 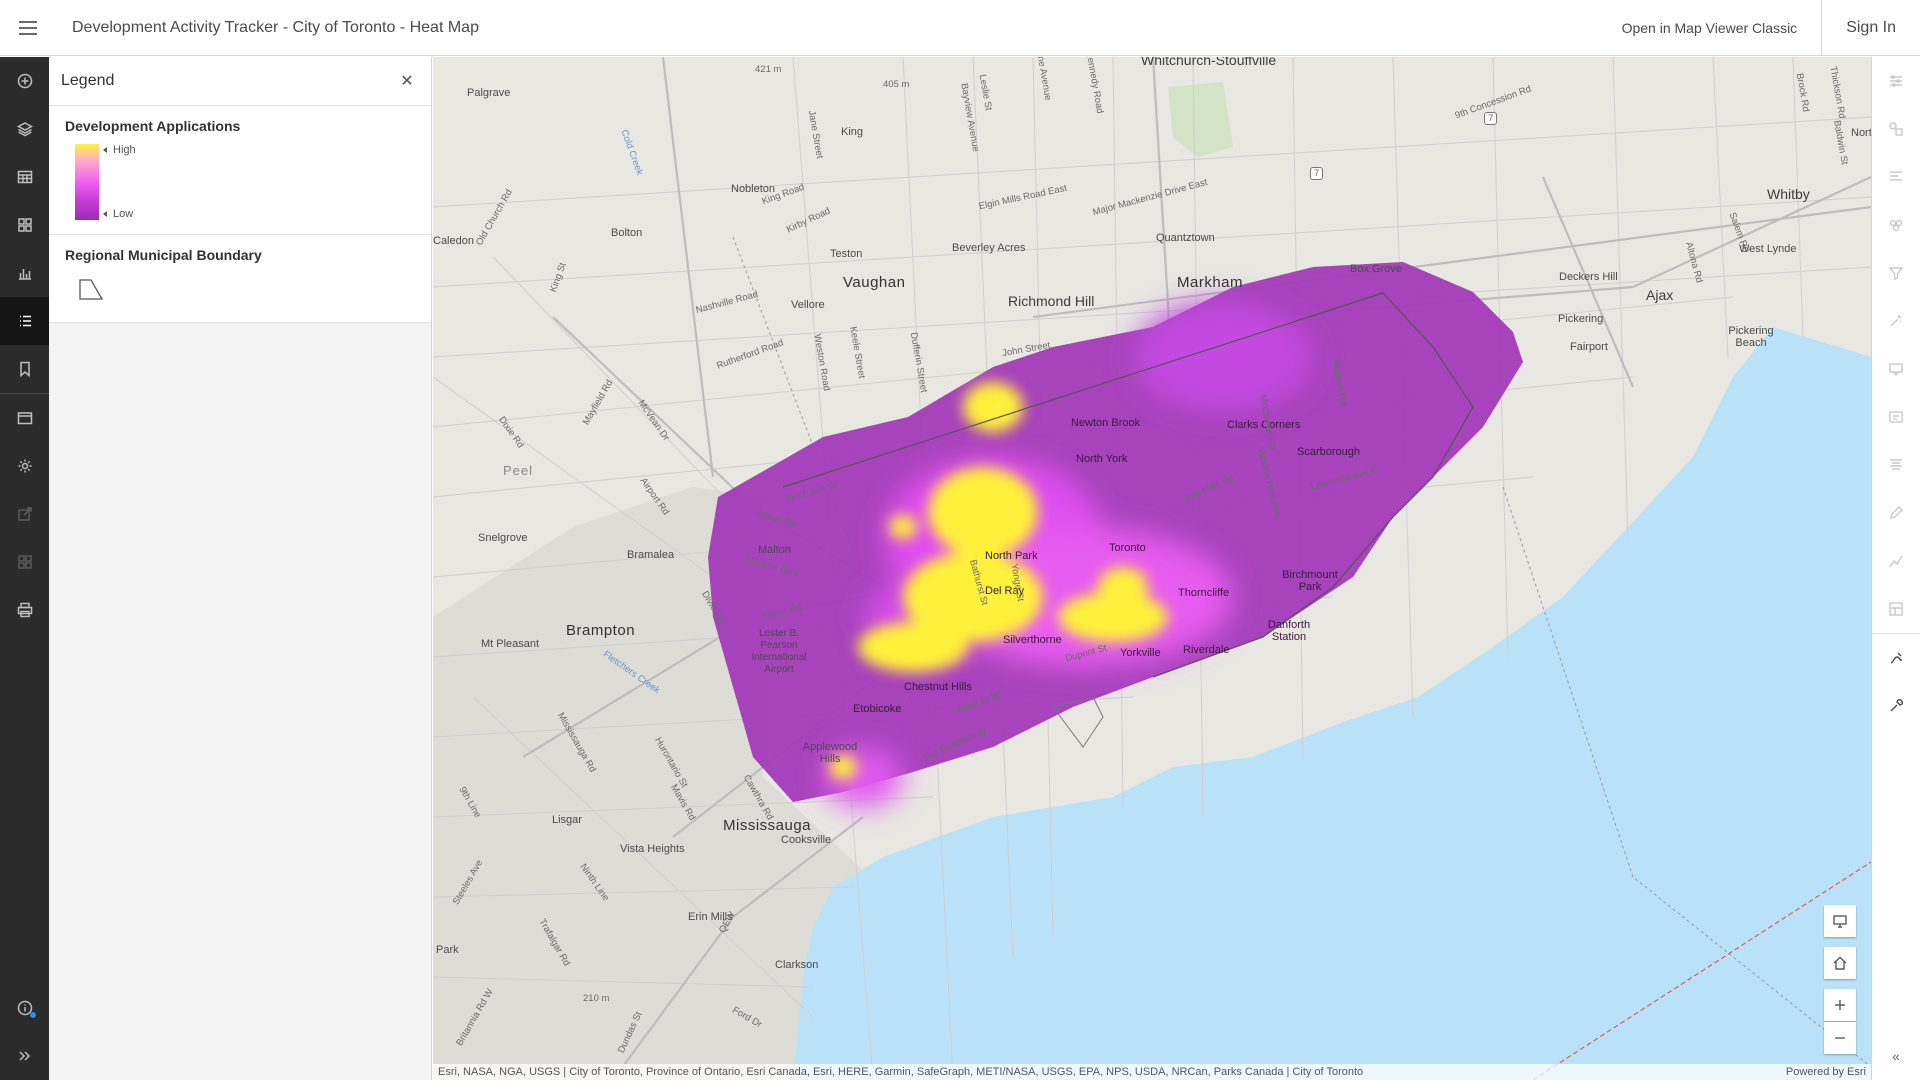 What do you see at coordinates (503, 538) in the screenshot?
I see `map-place-label: Snelgrove` at bounding box center [503, 538].